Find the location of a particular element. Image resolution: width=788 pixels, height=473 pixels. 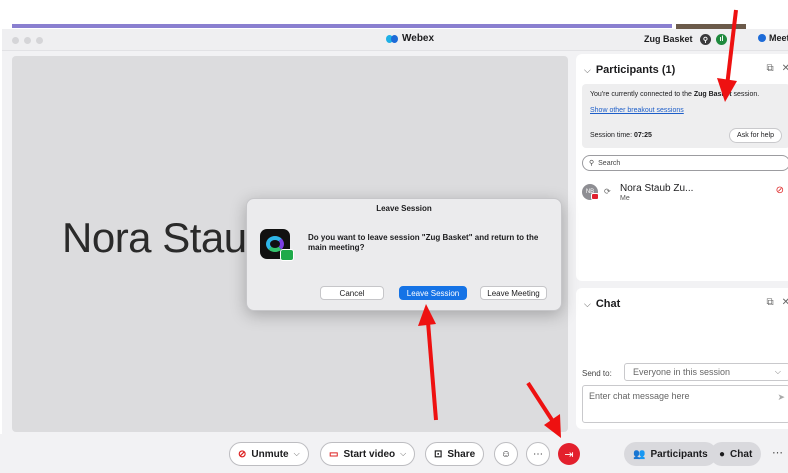

unmute-button: ⊘ Unmute ⌵ is located at coordinates (269, 454).